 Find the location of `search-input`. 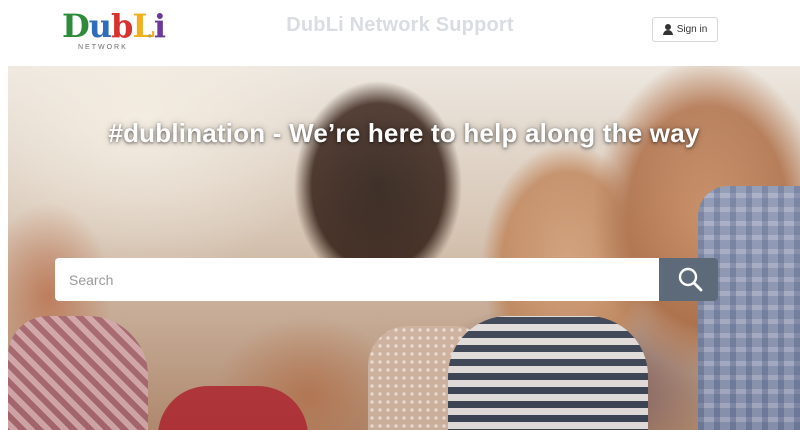

search-input is located at coordinates (357, 279).